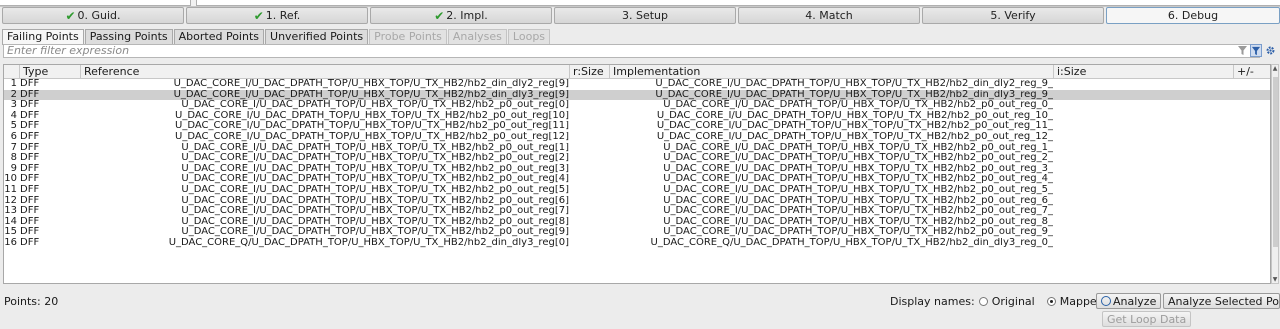 This screenshot has height=329, width=1280. I want to click on cell-num: 4, so click(13, 115).